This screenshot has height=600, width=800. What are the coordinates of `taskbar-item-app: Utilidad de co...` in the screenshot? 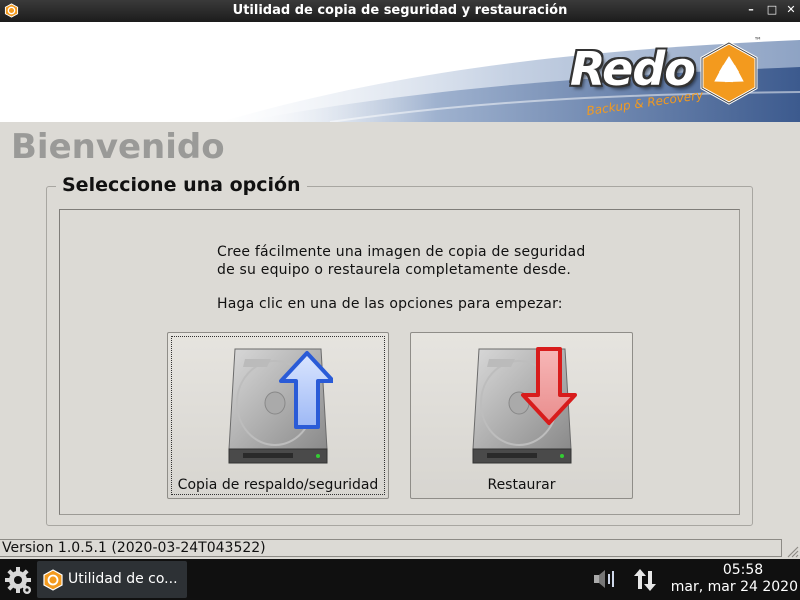 It's located at (112, 579).